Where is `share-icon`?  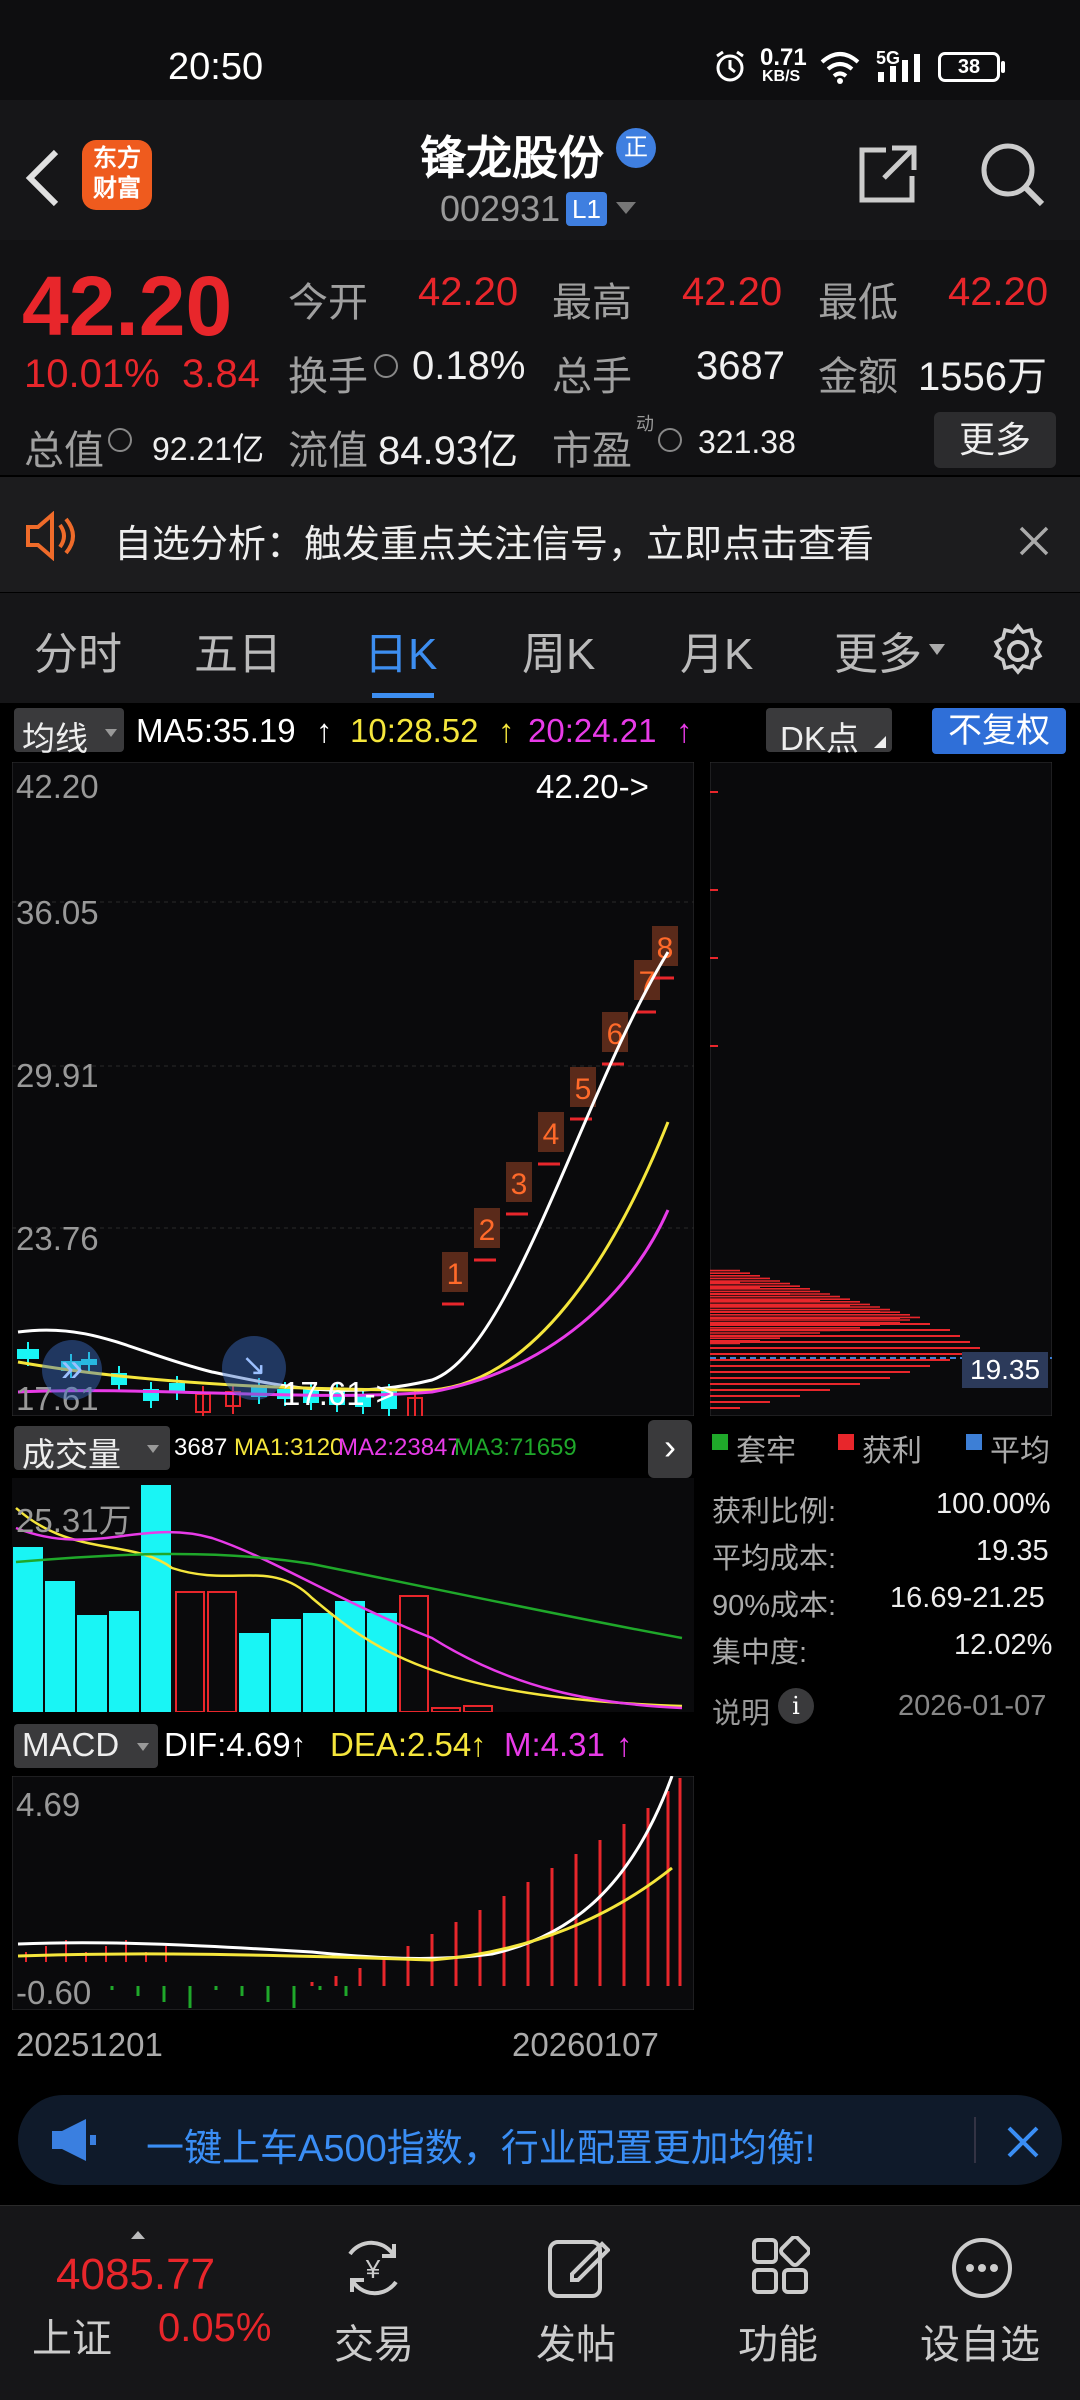 share-icon is located at coordinates (888, 174).